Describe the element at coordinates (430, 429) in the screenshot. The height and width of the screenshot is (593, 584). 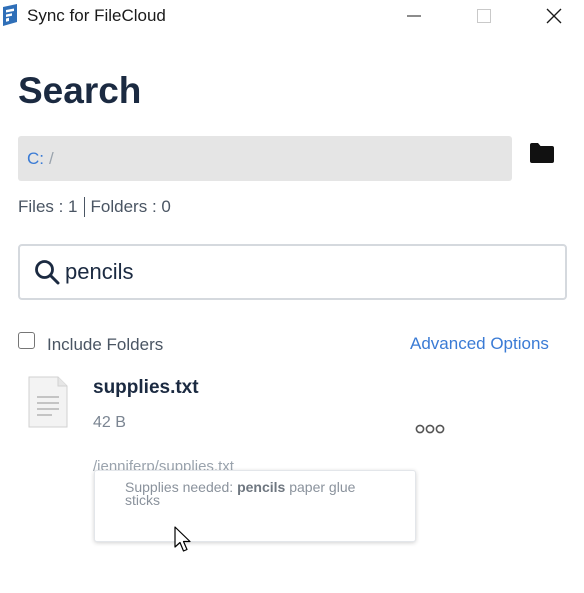
I see `more-options-icon` at that location.